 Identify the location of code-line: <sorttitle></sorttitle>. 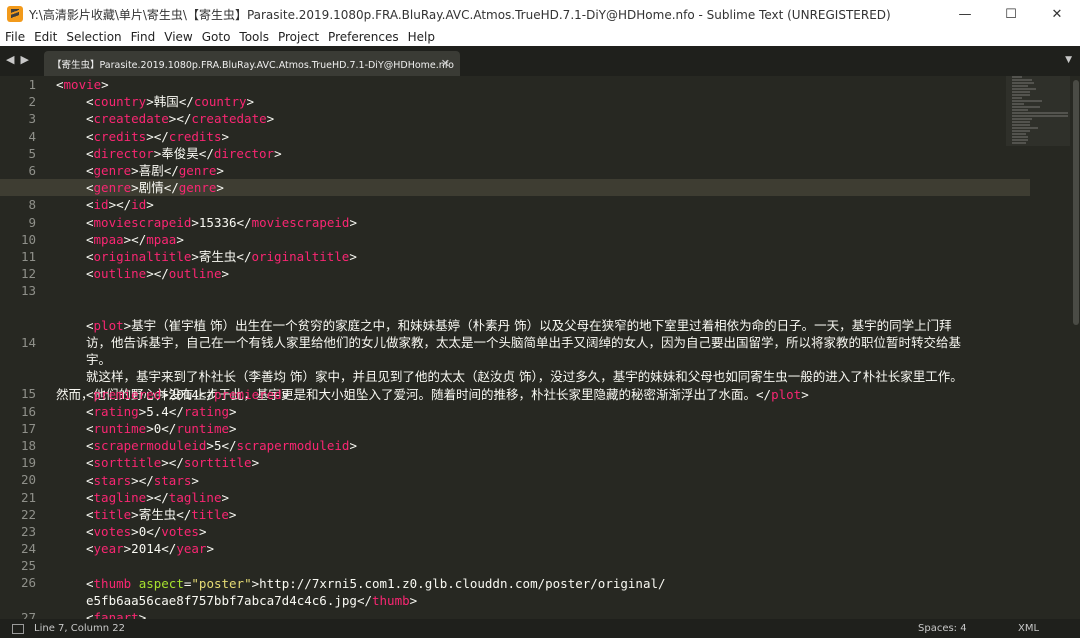
(173, 463).